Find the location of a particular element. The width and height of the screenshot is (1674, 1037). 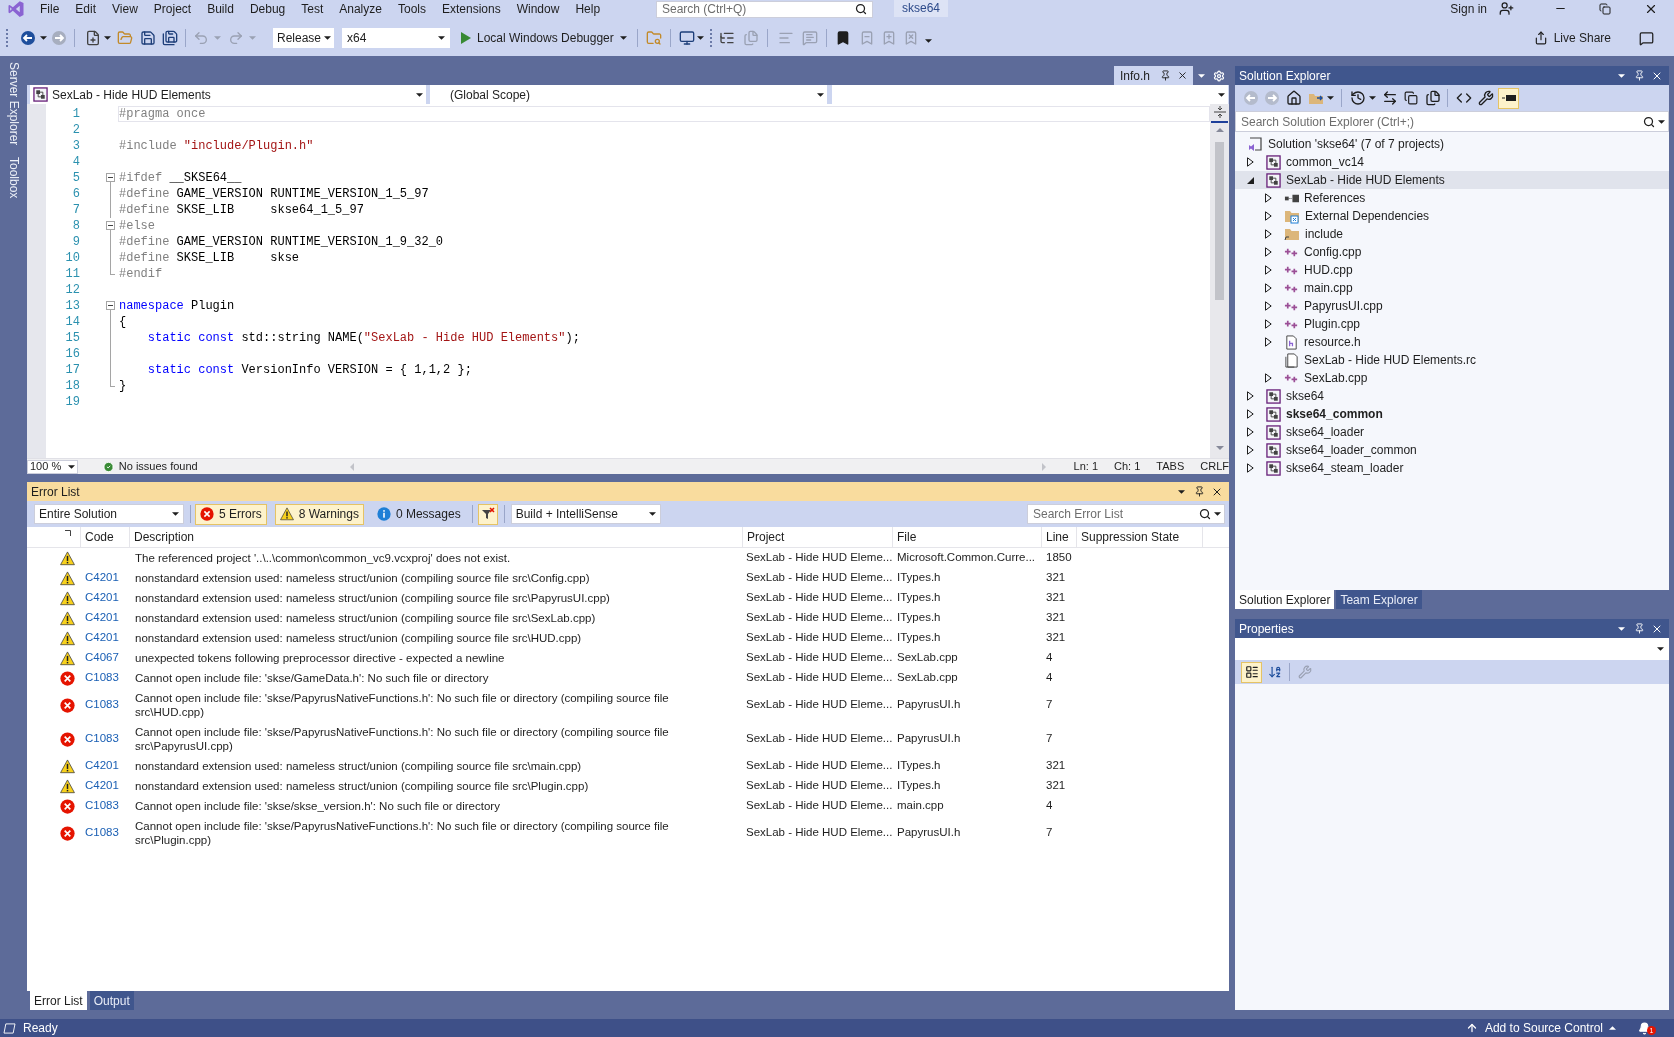

scroll-down-icon is located at coordinates (1219, 448).